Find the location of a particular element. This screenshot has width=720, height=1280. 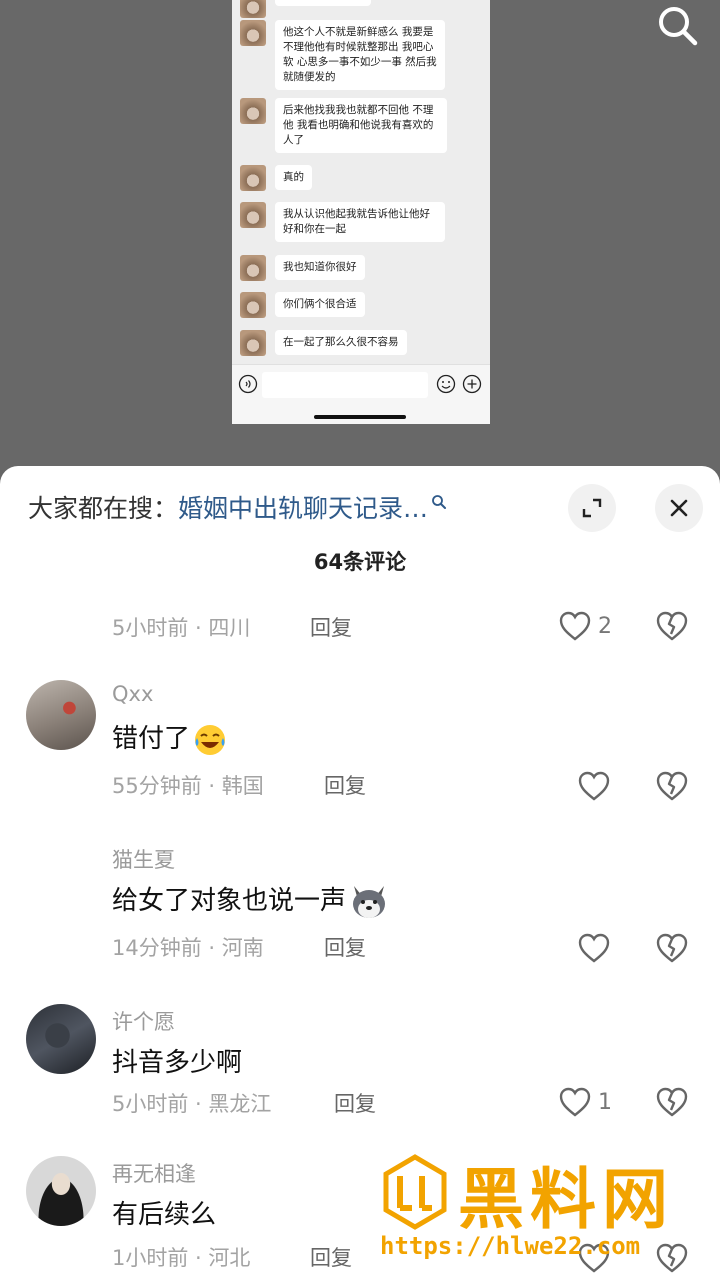

comment-count: 64条评论 is located at coordinates (360, 562).